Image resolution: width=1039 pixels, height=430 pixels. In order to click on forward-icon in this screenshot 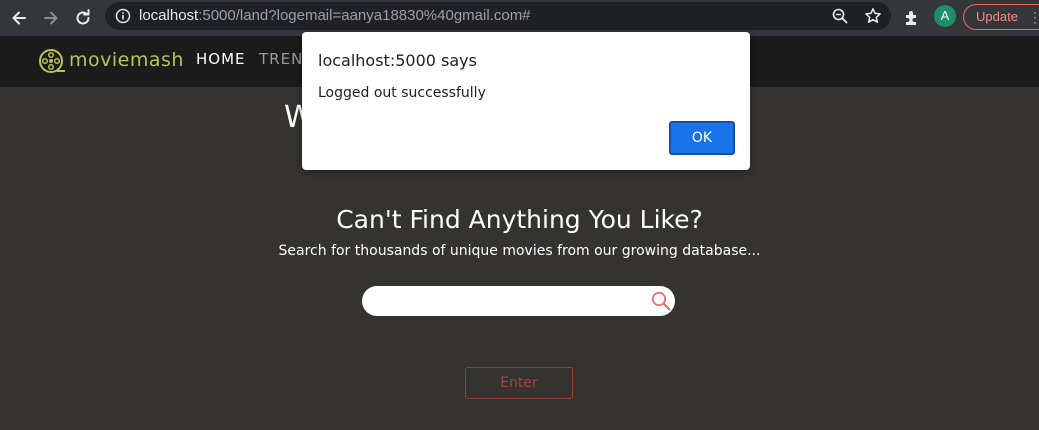, I will do `click(51, 18)`.